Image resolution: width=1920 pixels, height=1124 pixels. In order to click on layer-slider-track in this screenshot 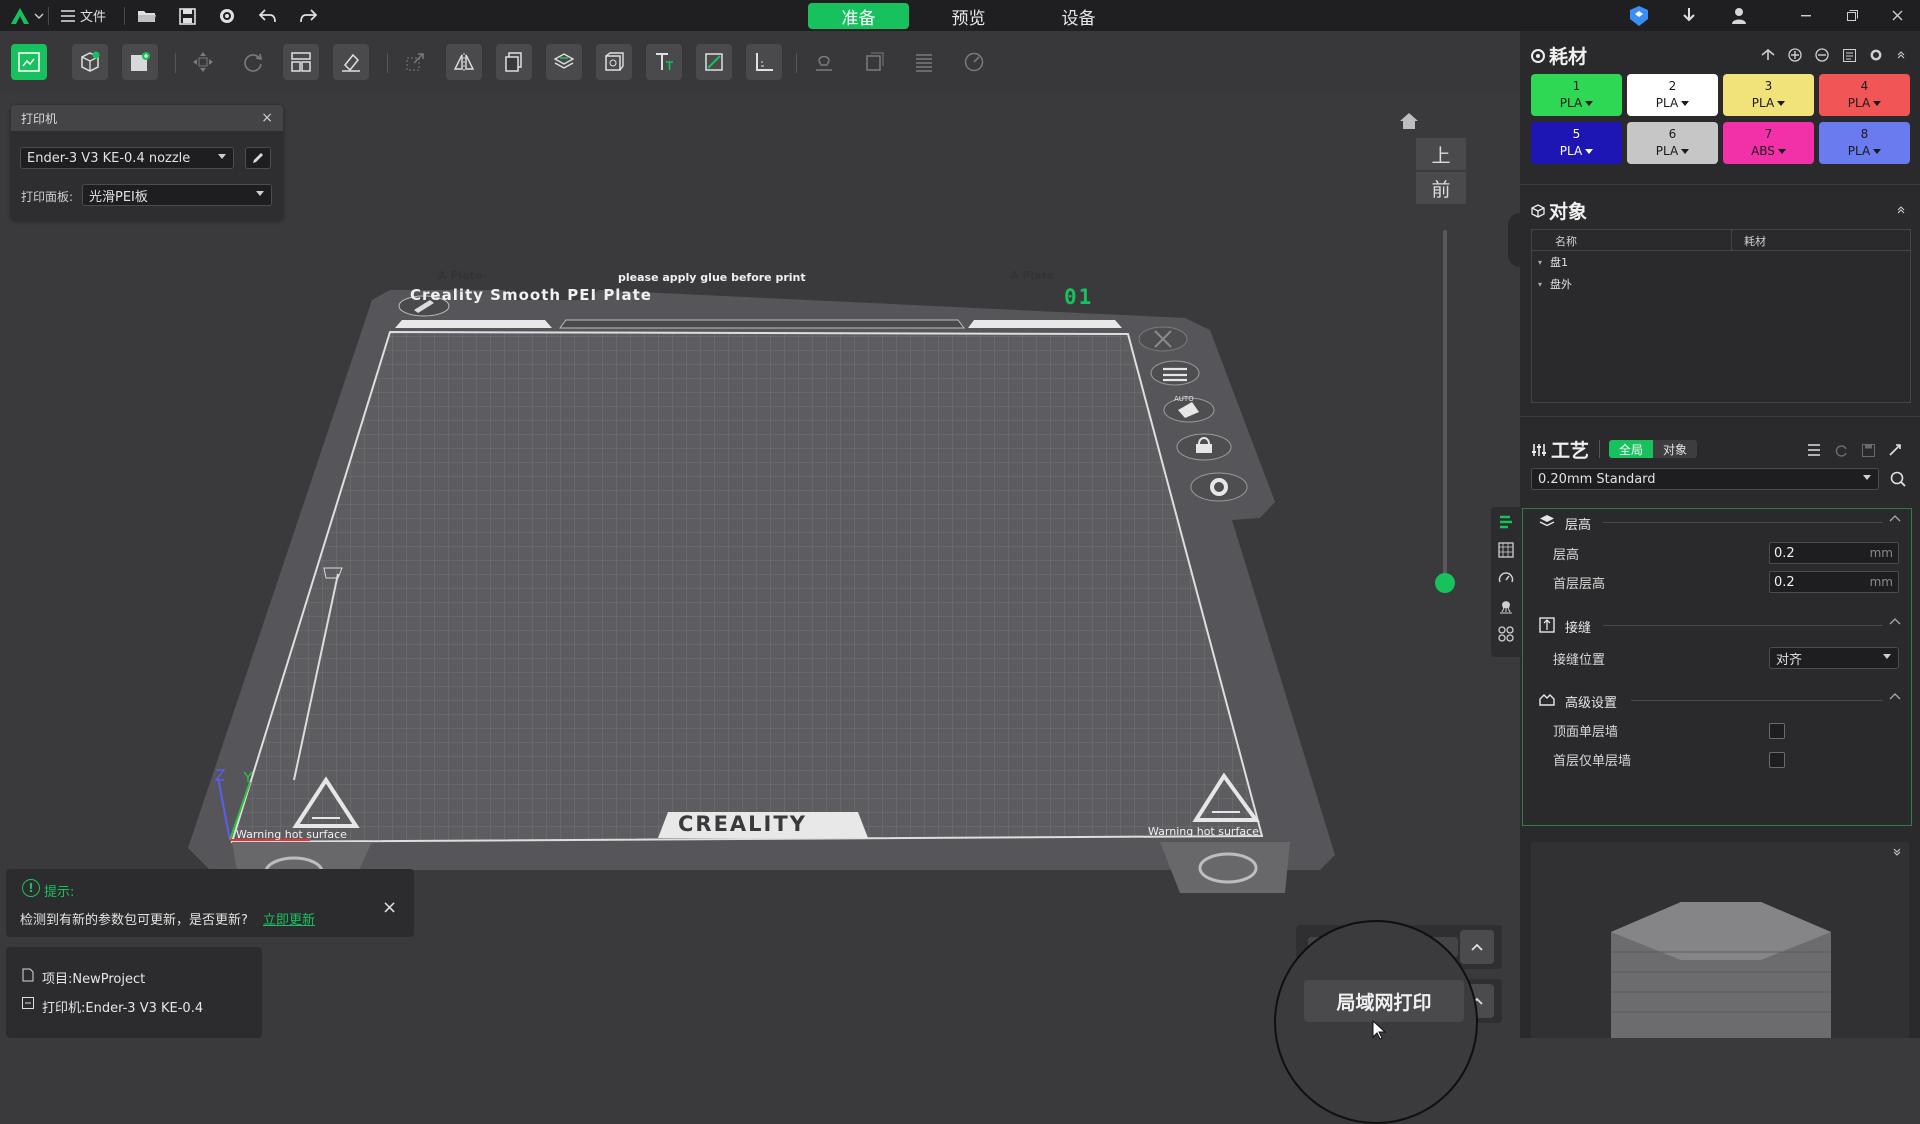, I will do `click(1445, 410)`.